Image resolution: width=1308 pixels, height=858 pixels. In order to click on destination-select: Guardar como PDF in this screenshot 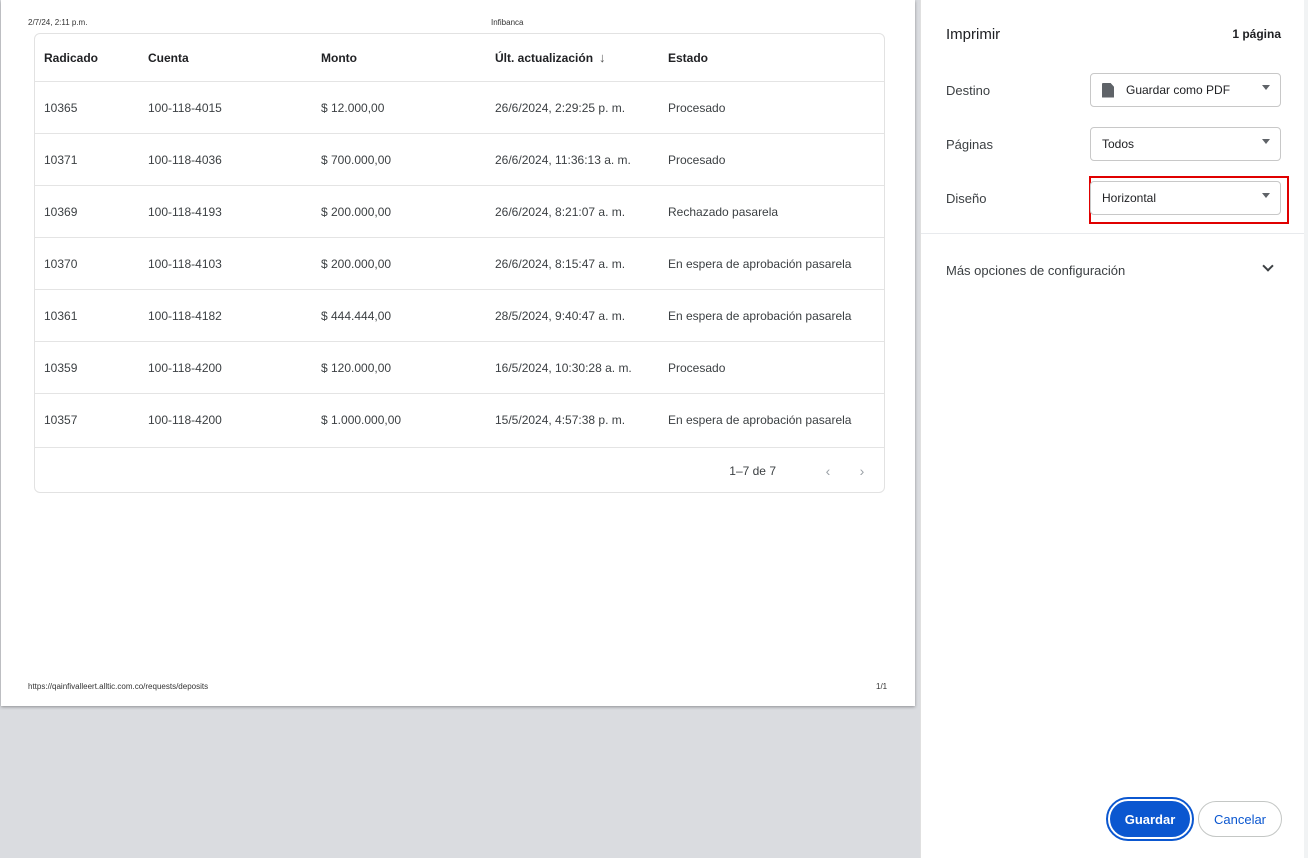, I will do `click(1185, 90)`.